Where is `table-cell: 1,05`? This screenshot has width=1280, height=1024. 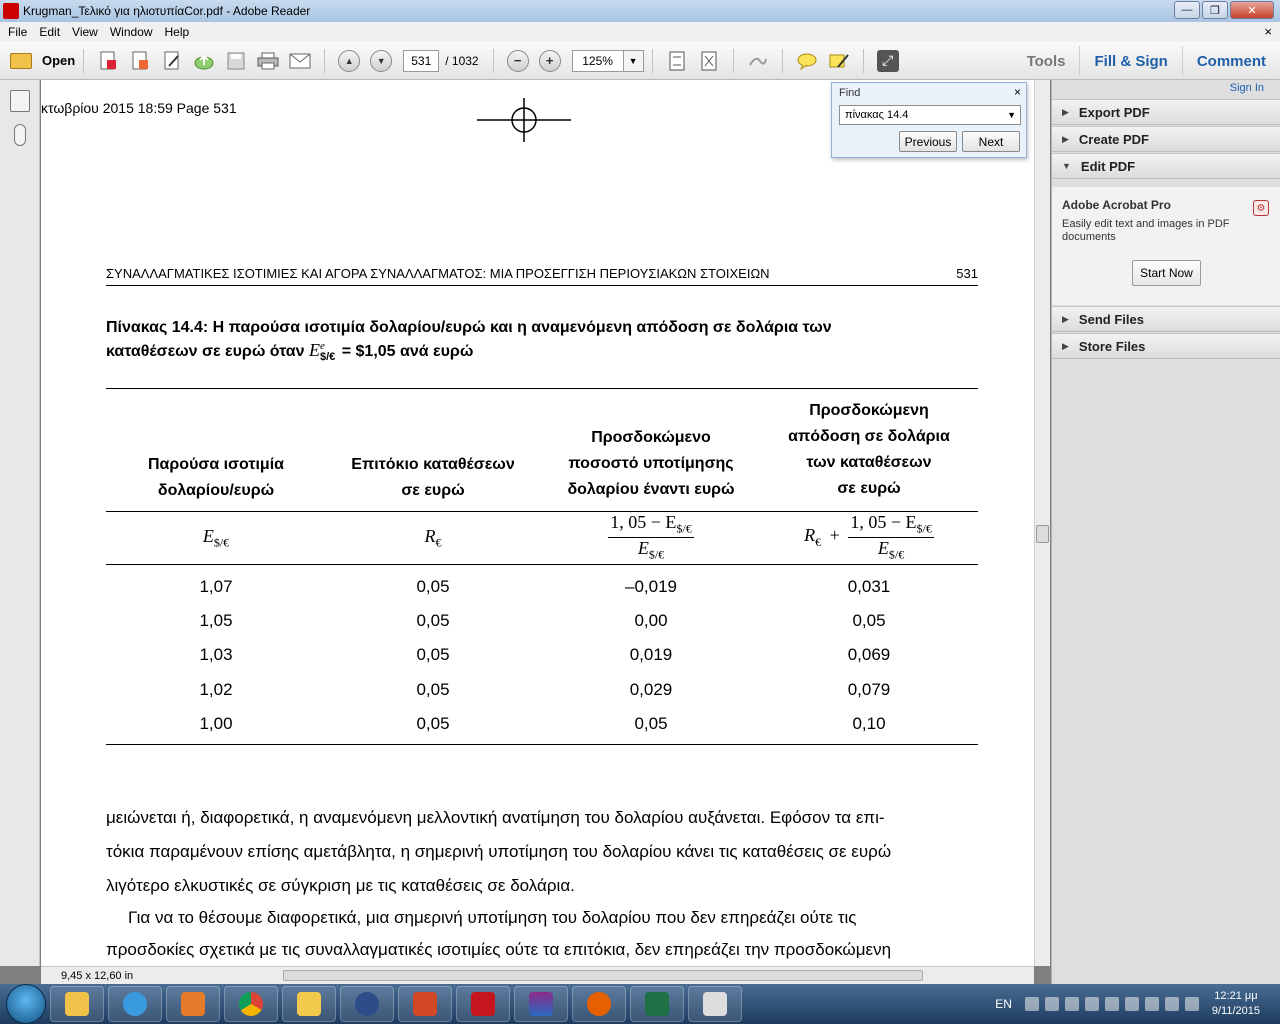 table-cell: 1,05 is located at coordinates (216, 620).